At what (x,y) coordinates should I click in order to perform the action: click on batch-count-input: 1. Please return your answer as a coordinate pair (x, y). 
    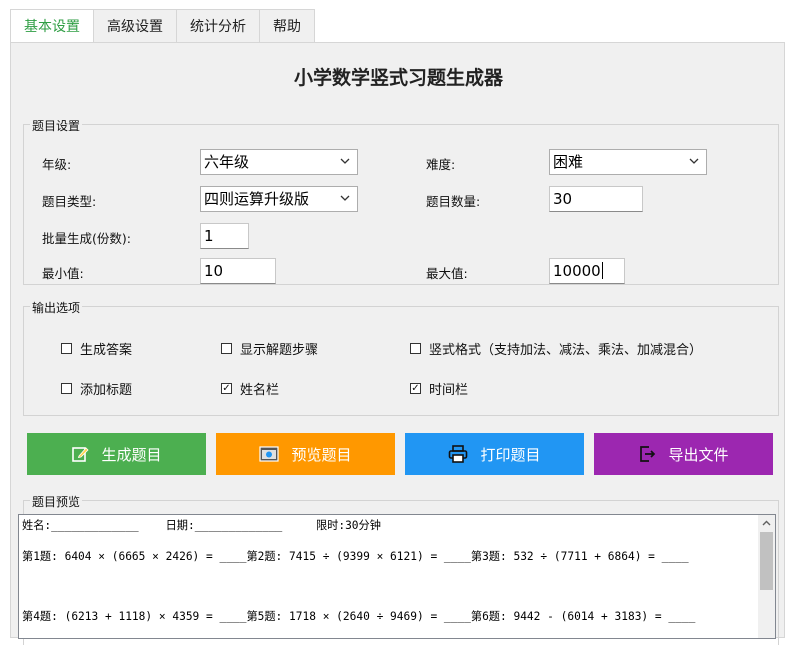
    Looking at the image, I should click on (224, 236).